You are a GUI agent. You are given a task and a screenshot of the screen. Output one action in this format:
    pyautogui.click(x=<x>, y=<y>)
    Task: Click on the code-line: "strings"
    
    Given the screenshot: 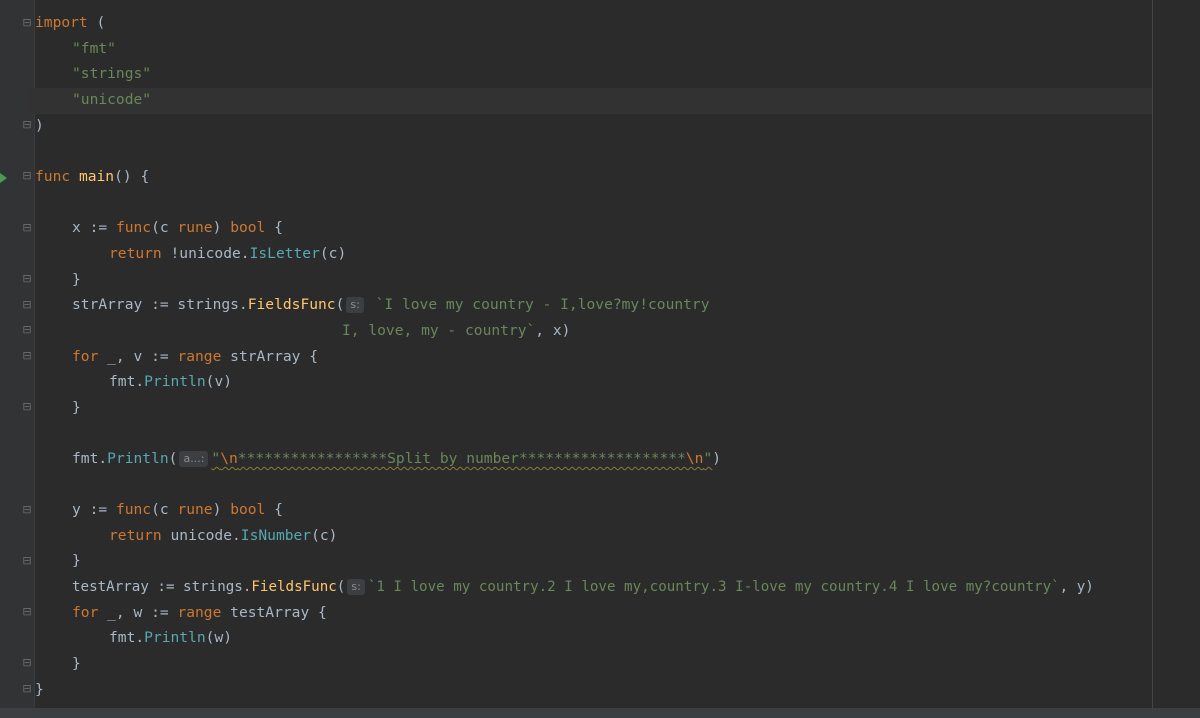 What is the action you would take?
    pyautogui.click(x=111, y=74)
    